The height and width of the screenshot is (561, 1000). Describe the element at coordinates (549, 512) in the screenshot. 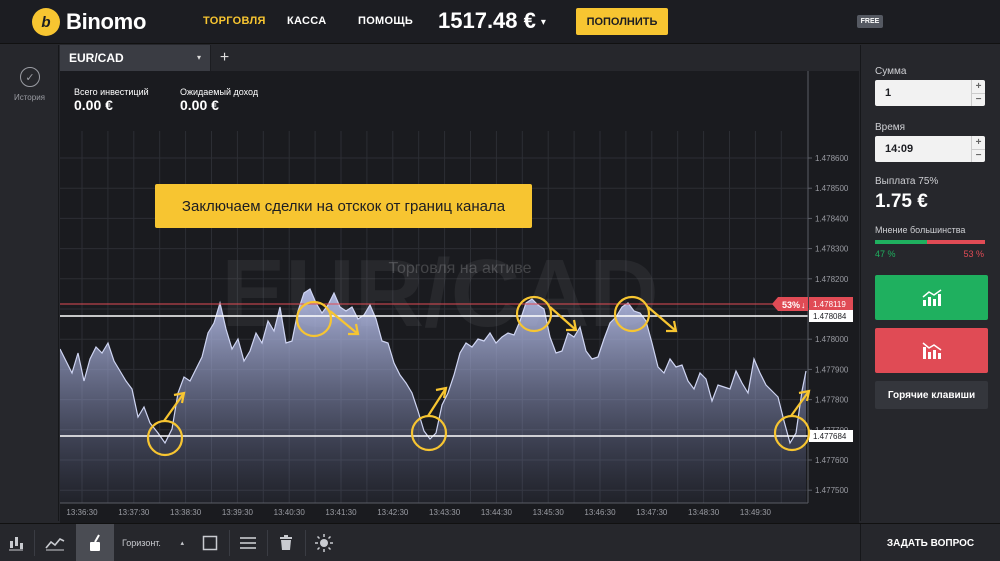

I see `time-tick-label: 13:45:30` at that location.